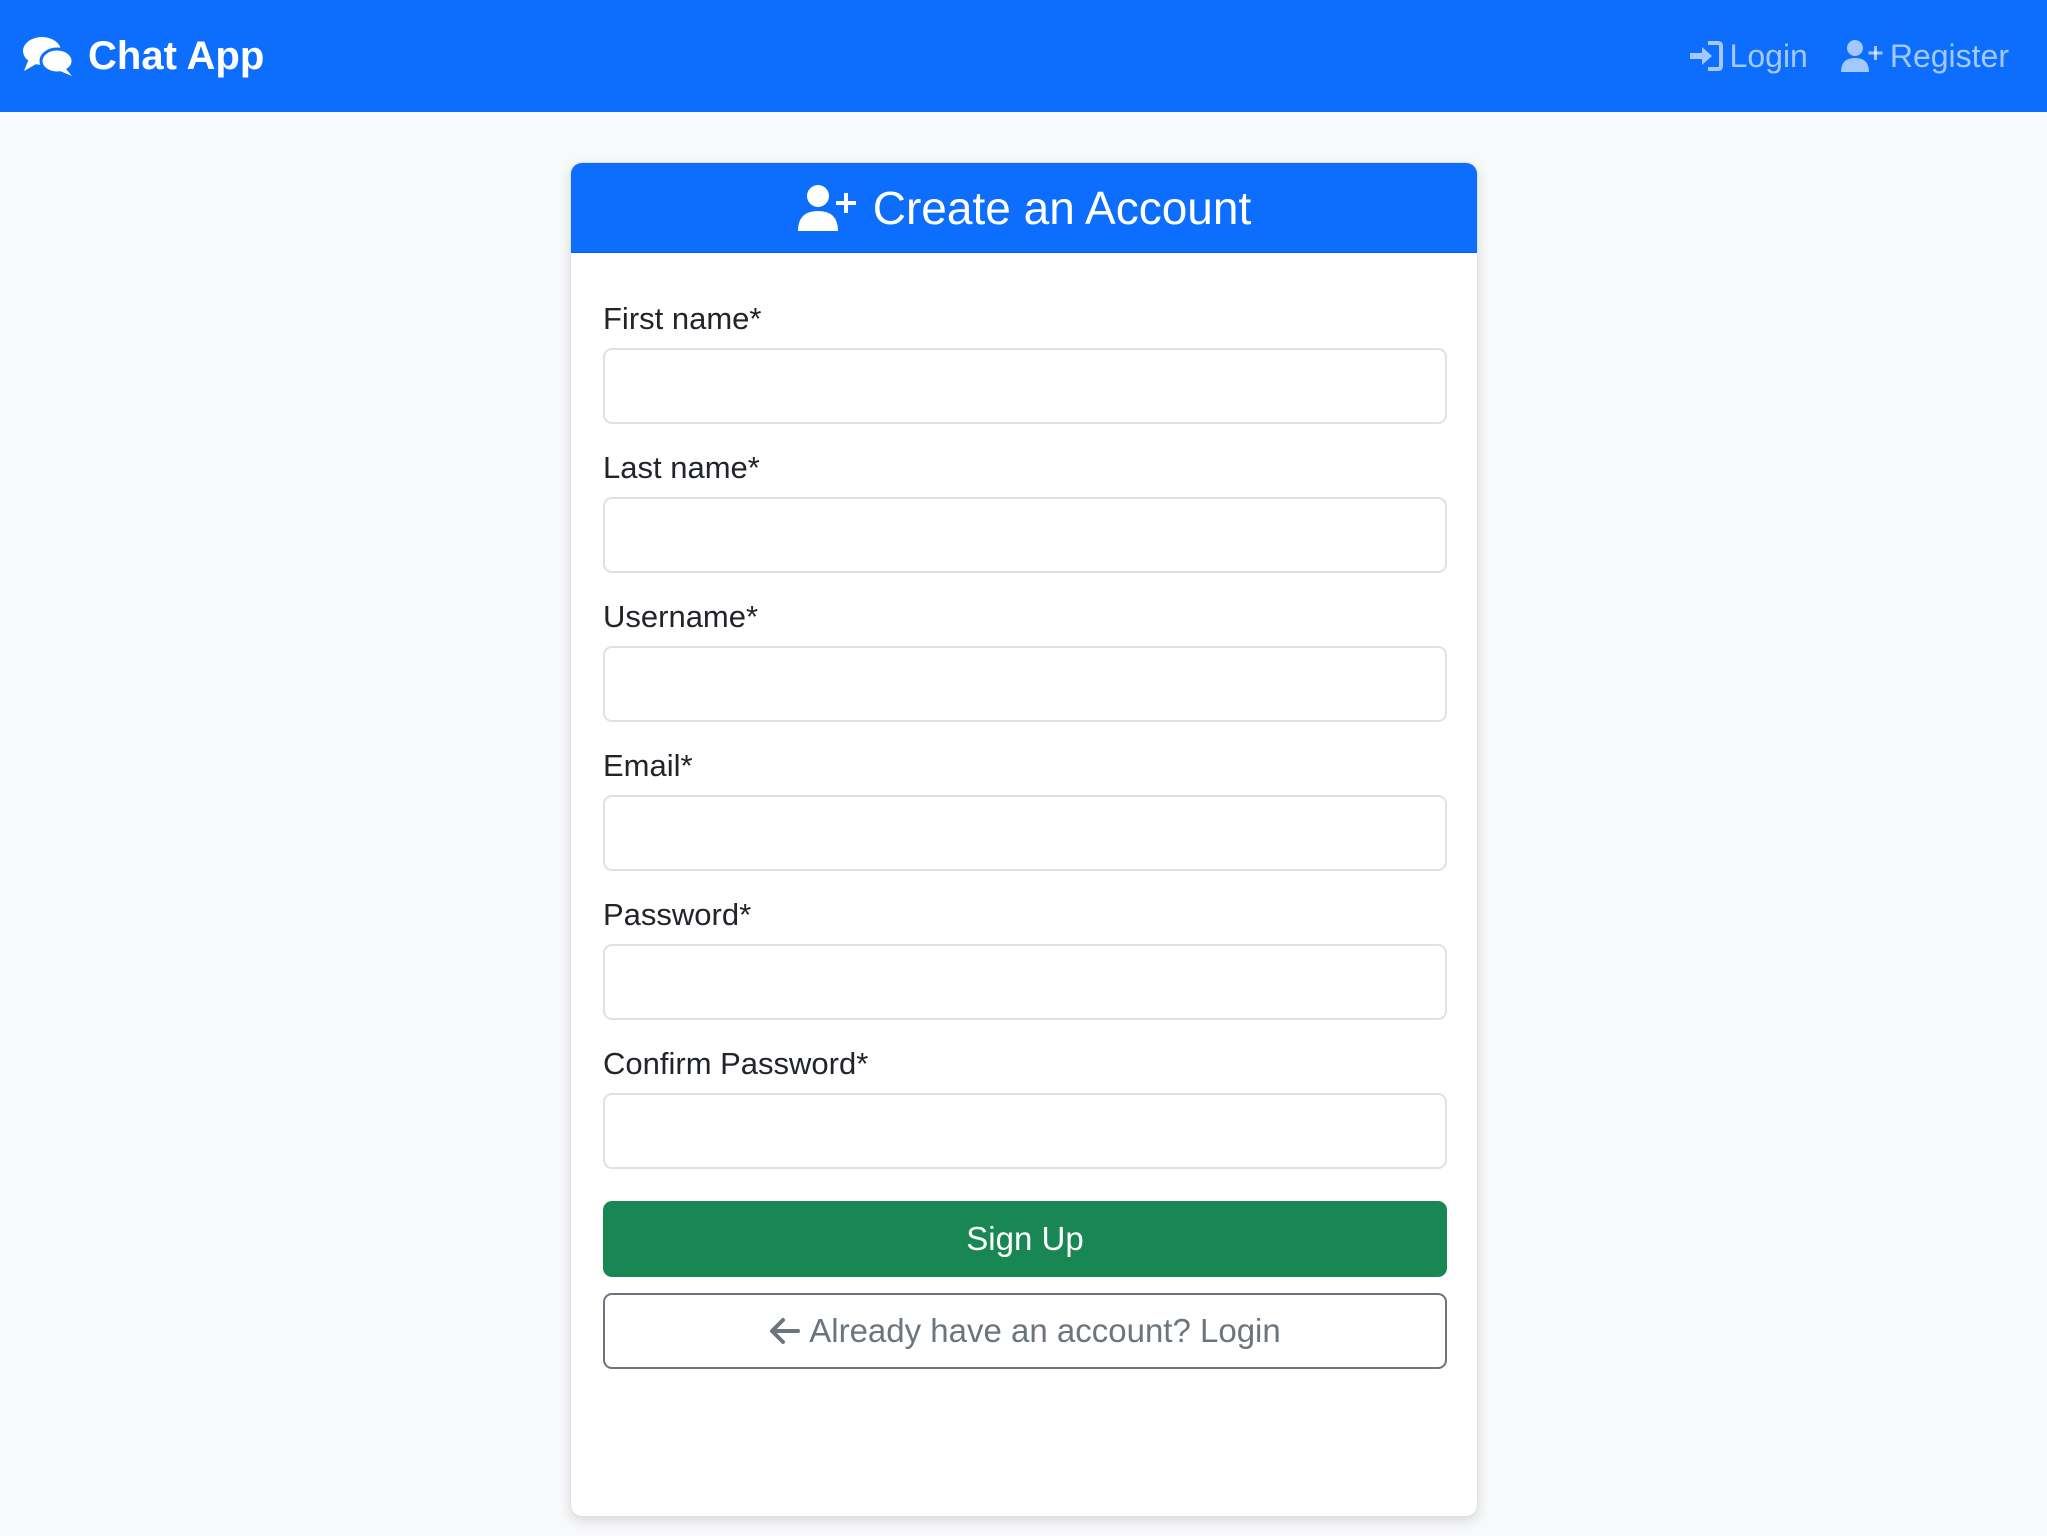 The image size is (2047, 1536). I want to click on sign-in-icon, so click(1706, 56).